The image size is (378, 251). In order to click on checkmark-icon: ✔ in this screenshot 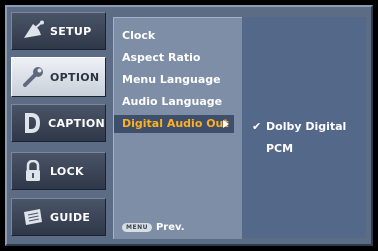, I will do `click(257, 126)`.